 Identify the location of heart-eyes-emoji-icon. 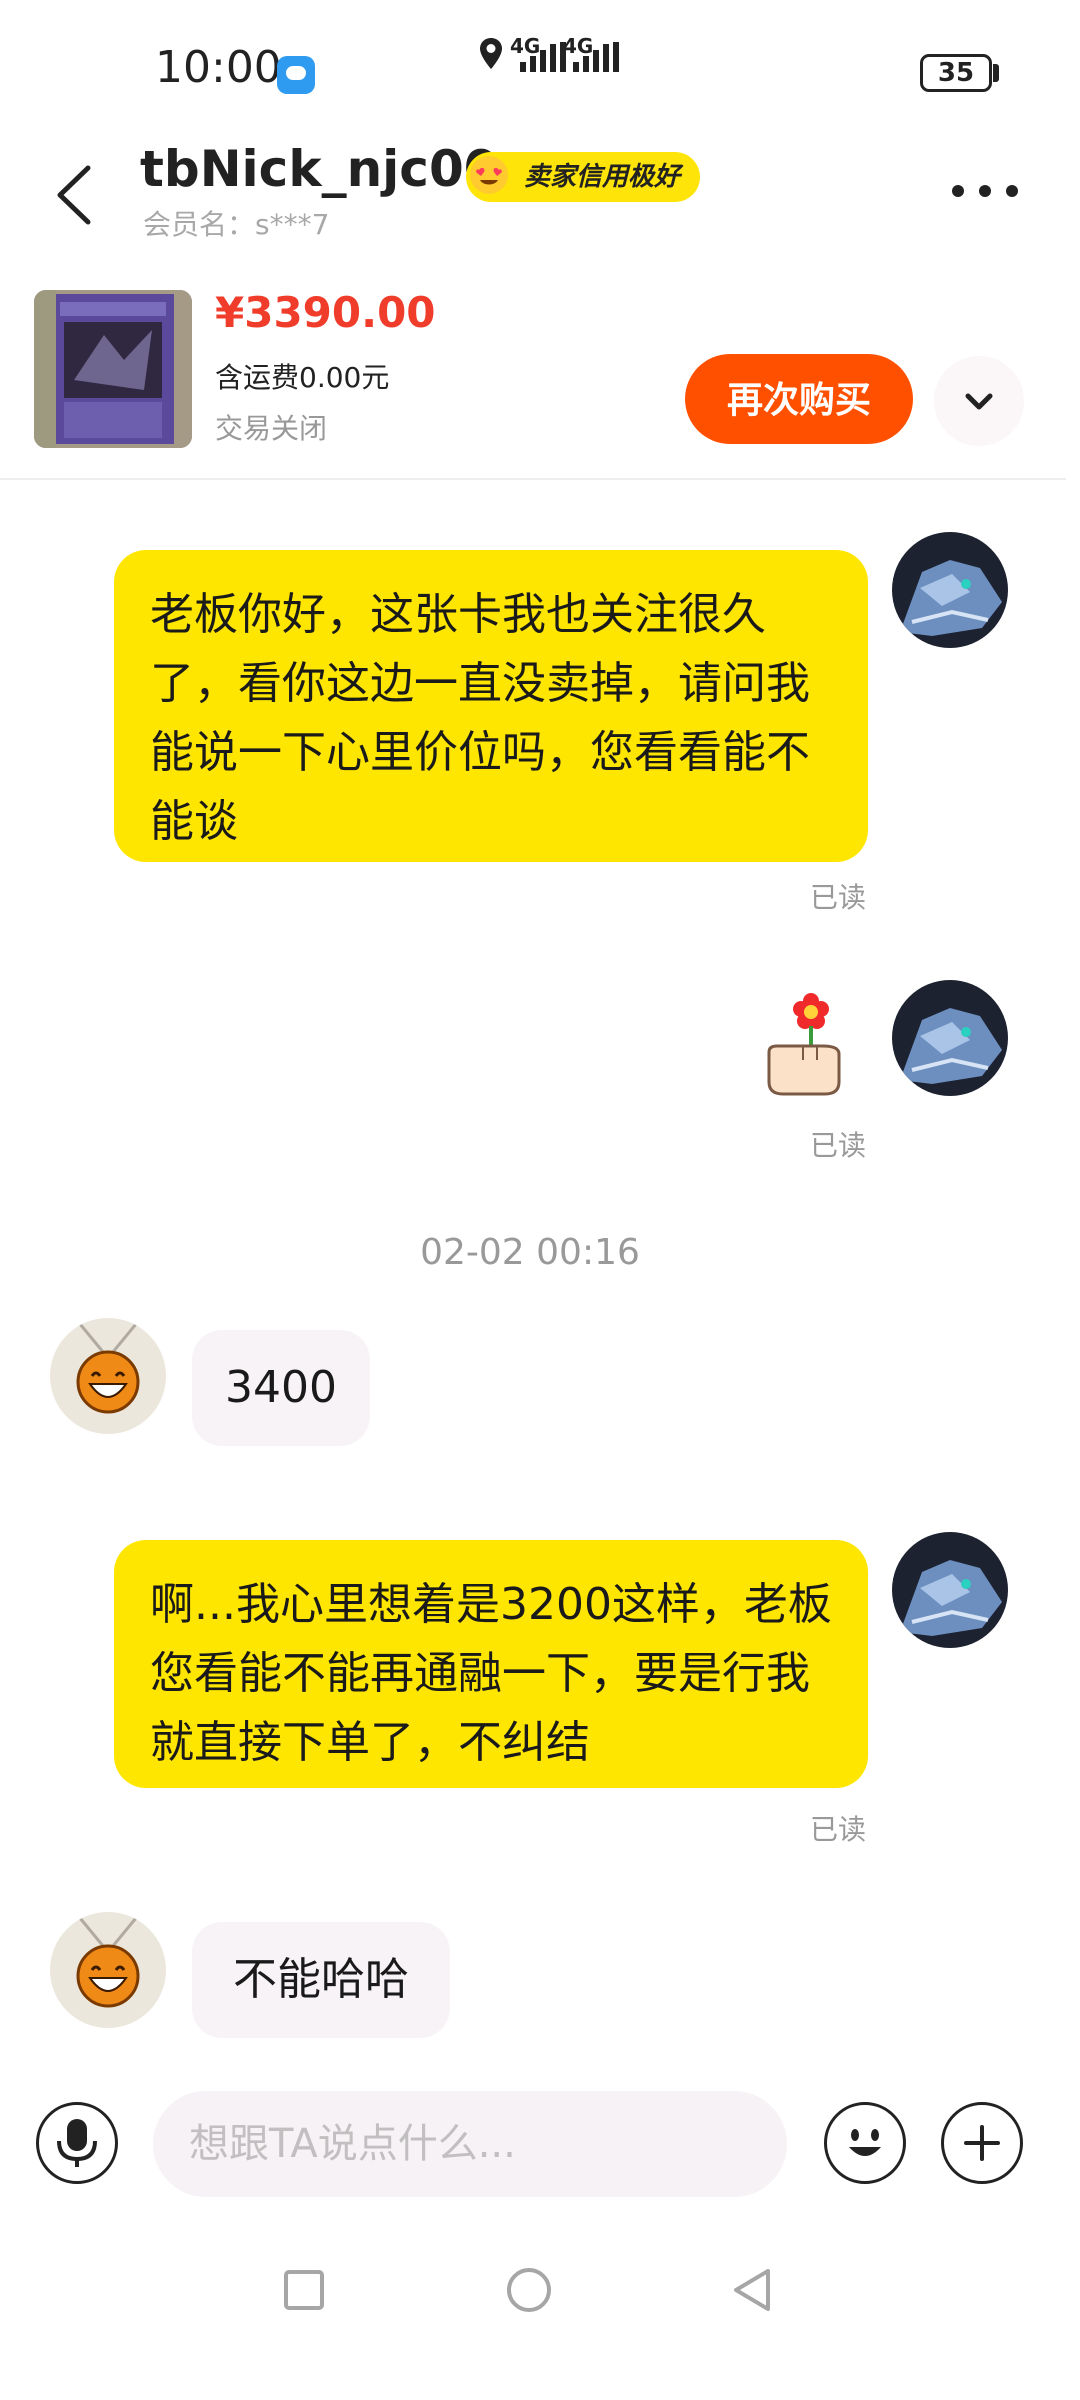
(489, 175).